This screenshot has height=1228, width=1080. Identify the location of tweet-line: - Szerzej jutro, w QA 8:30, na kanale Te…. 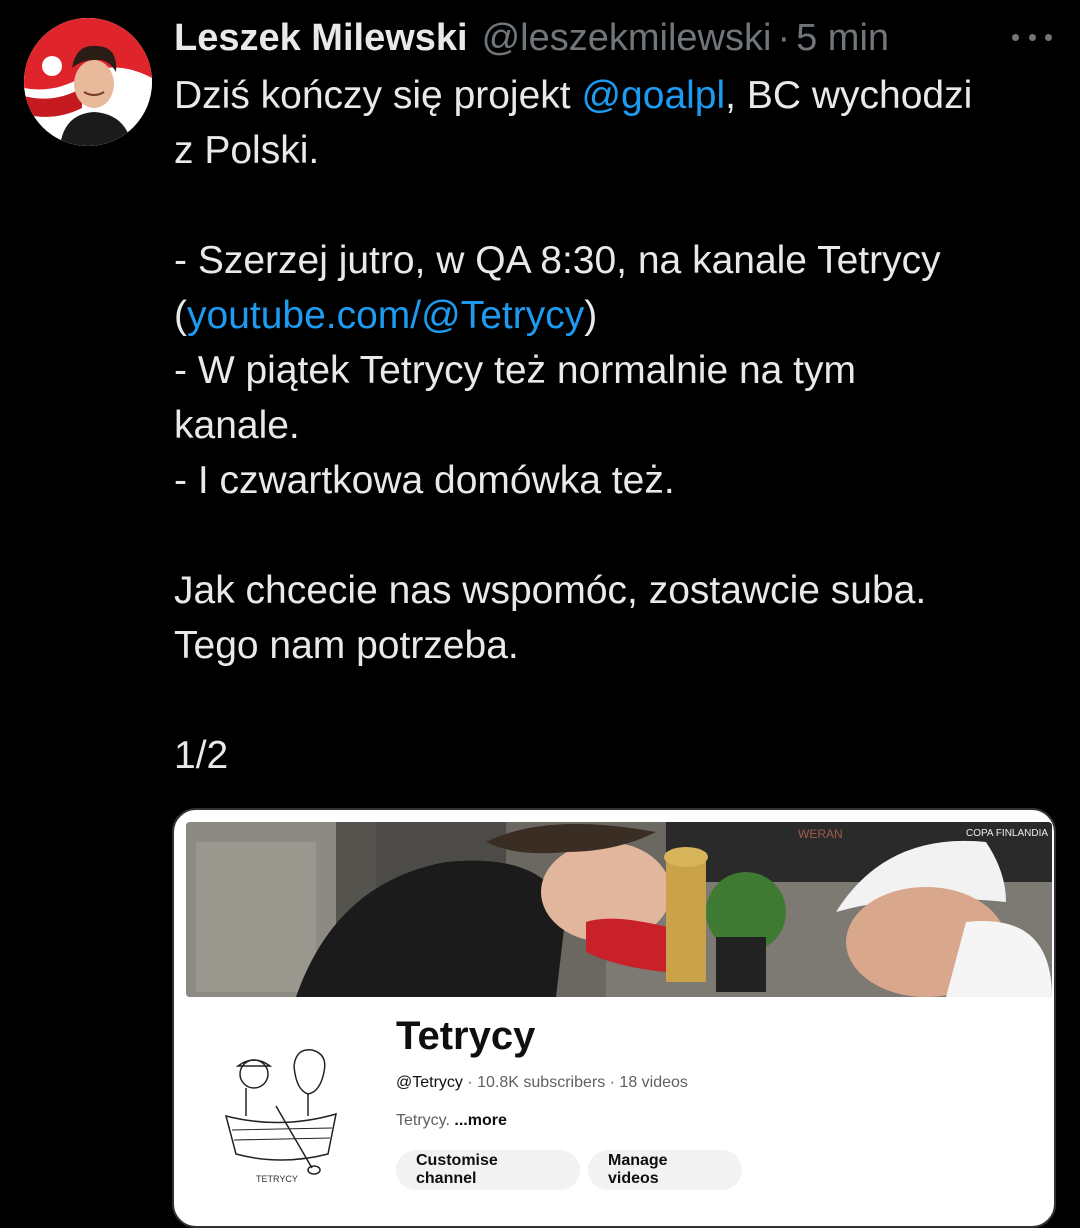
(557, 260).